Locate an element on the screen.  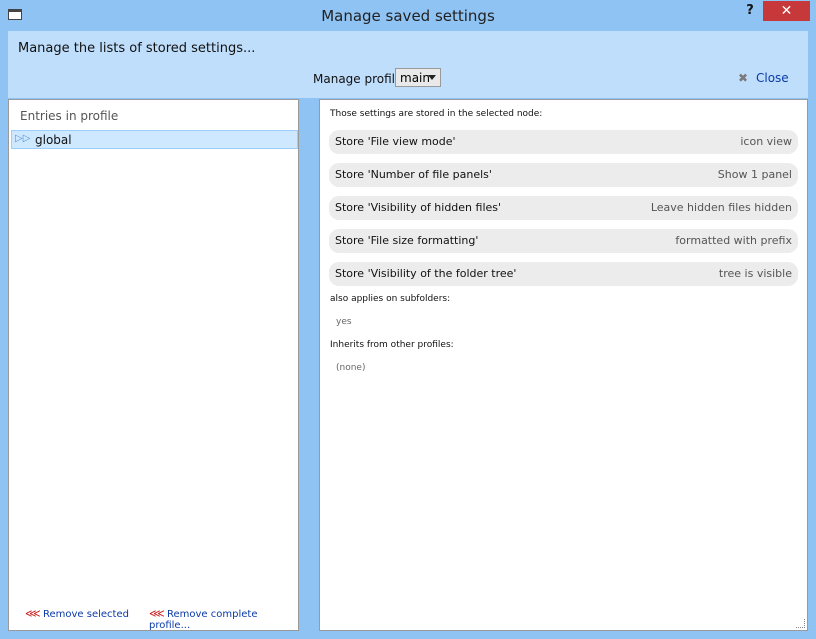
inherits-value: (none) is located at coordinates (351, 368).